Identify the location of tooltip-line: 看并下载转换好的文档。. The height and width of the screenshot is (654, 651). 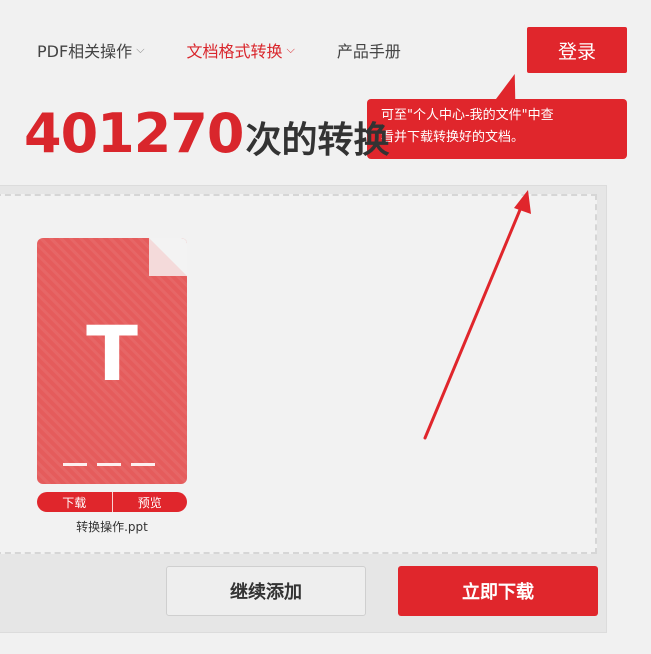
(453, 137).